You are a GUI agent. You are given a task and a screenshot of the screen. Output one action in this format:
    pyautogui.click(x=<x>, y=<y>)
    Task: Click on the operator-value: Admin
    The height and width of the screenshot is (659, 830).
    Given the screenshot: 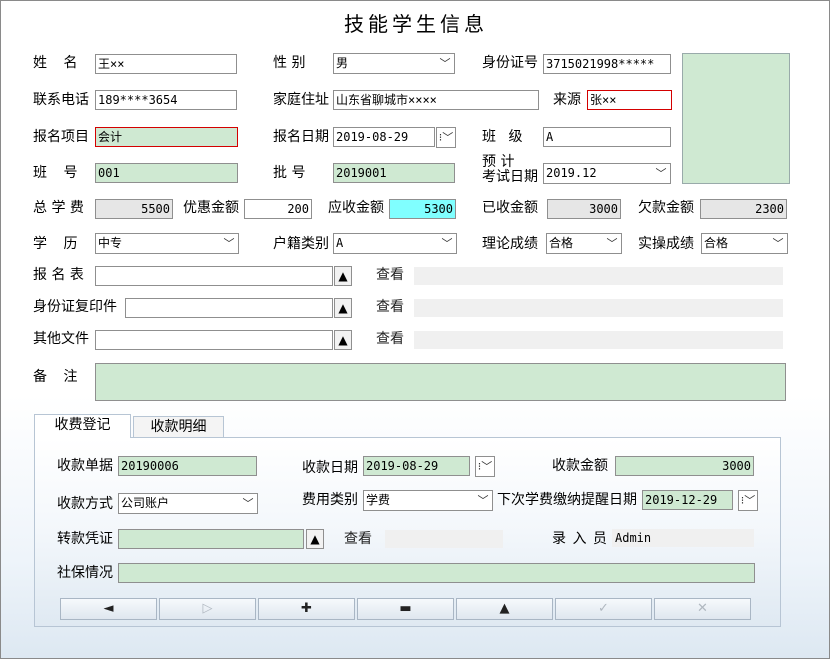 What is the action you would take?
    pyautogui.click(x=683, y=538)
    